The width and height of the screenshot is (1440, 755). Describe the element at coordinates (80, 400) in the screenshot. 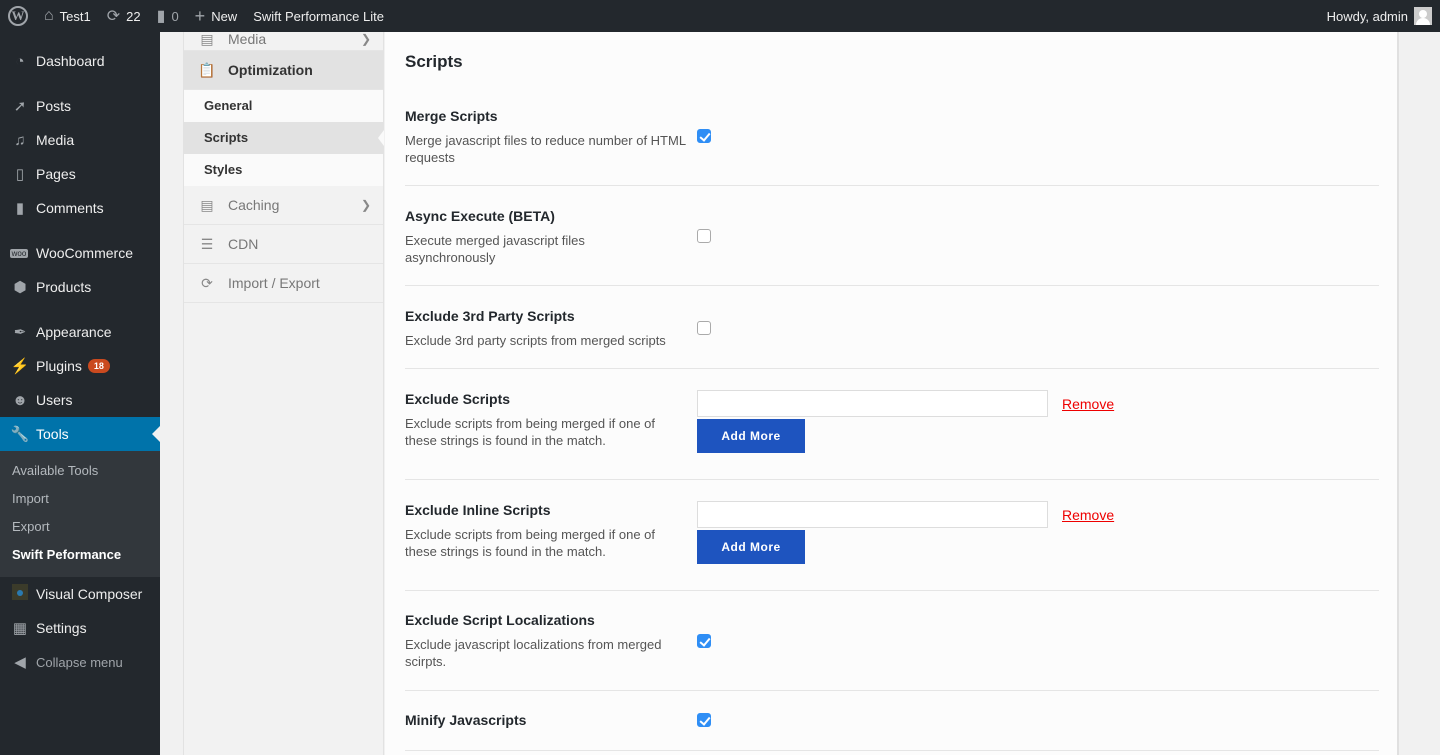

I see `sidebar-item-users: ☻ Users` at that location.